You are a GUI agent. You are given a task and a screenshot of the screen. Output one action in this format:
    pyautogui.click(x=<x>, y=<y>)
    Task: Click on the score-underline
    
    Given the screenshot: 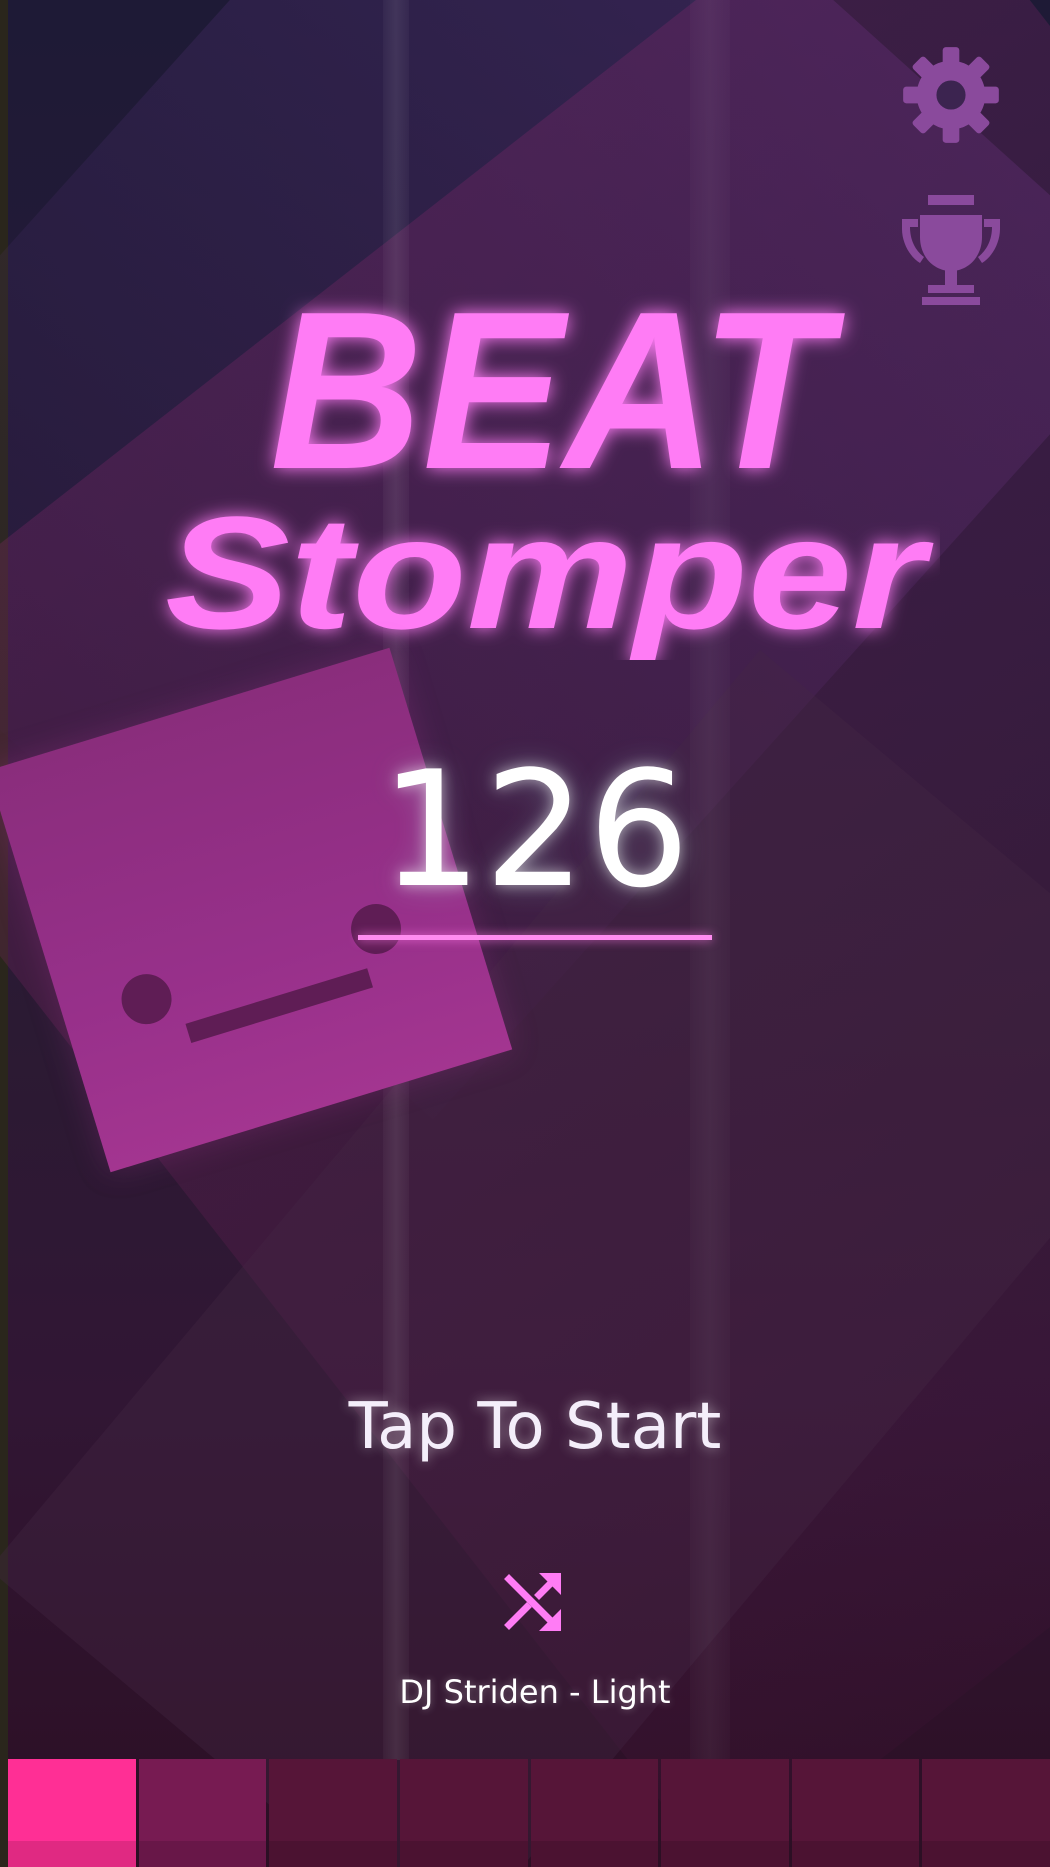 What is the action you would take?
    pyautogui.click(x=535, y=937)
    